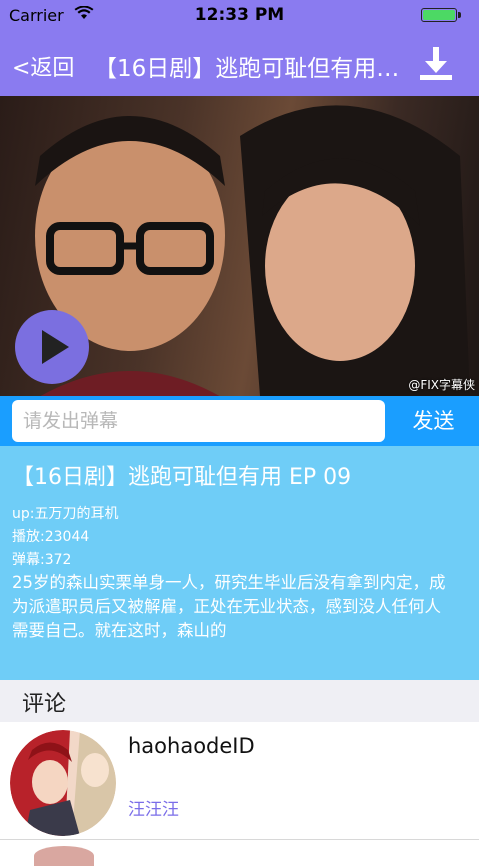  What do you see at coordinates (153, 810) in the screenshot?
I see `comment-text: 汪汪汪` at bounding box center [153, 810].